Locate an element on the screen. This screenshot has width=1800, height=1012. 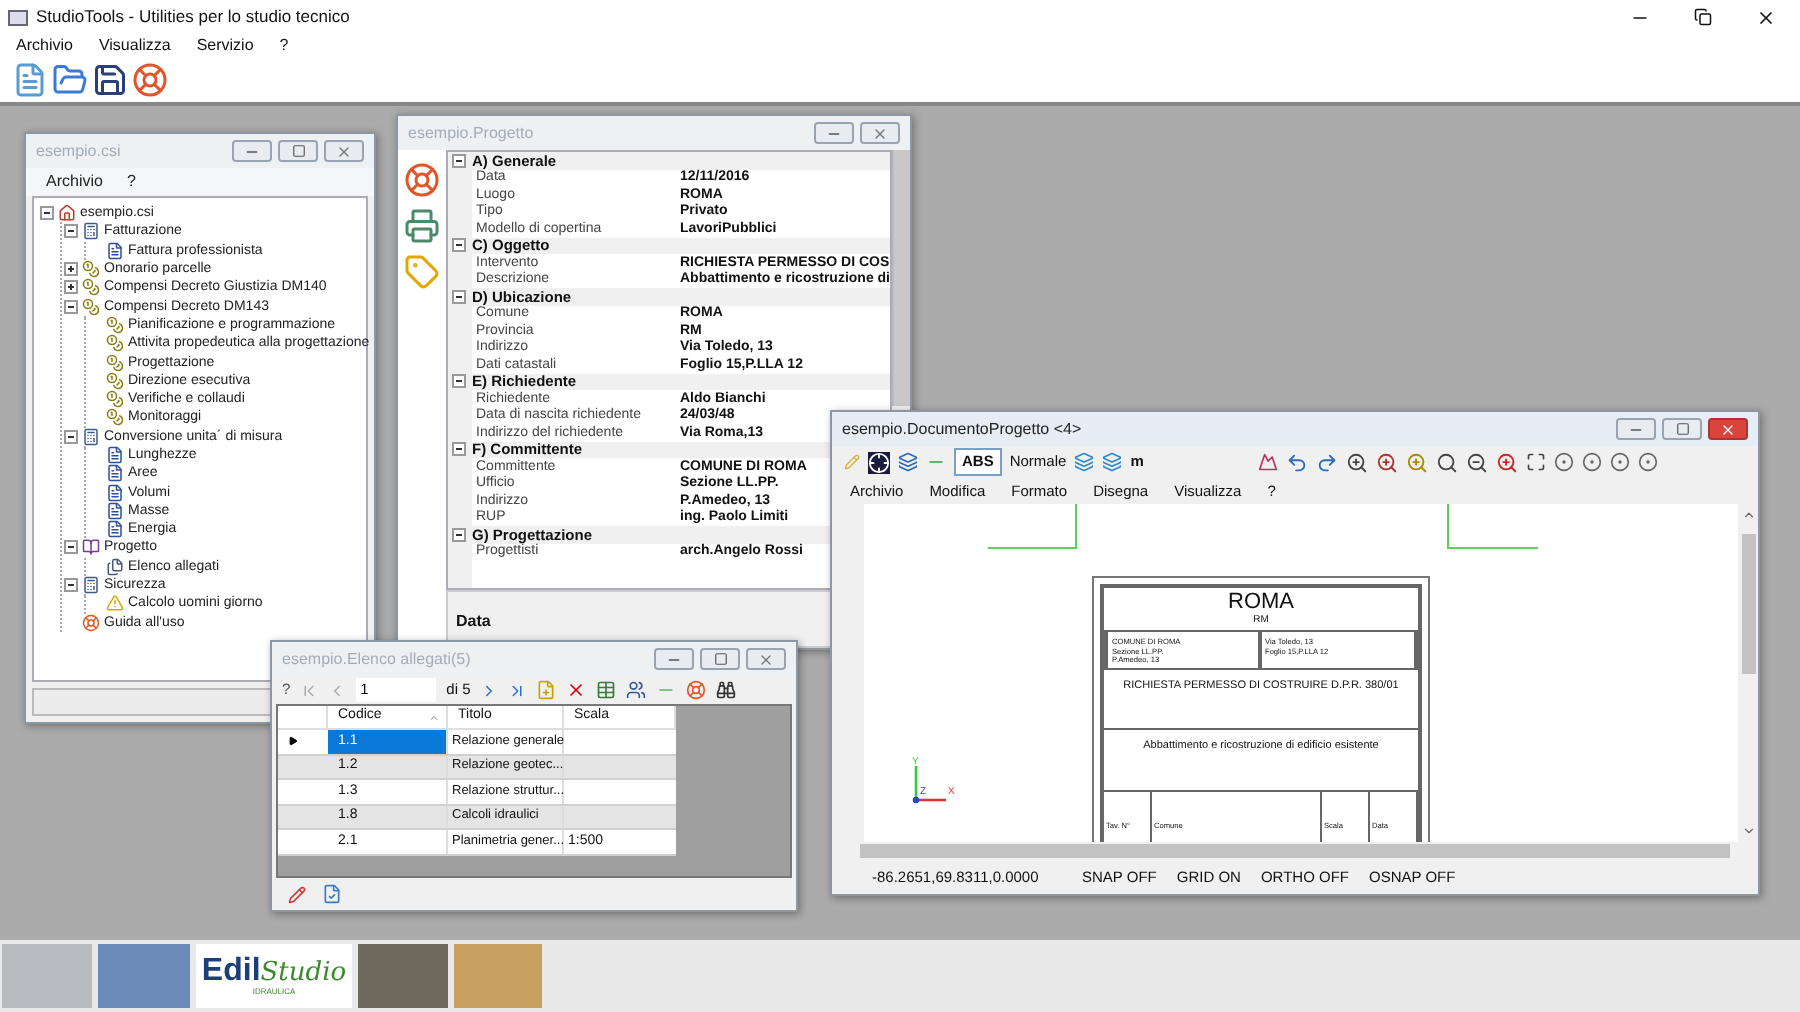
logo-script: Studio is located at coordinates (303, 973).